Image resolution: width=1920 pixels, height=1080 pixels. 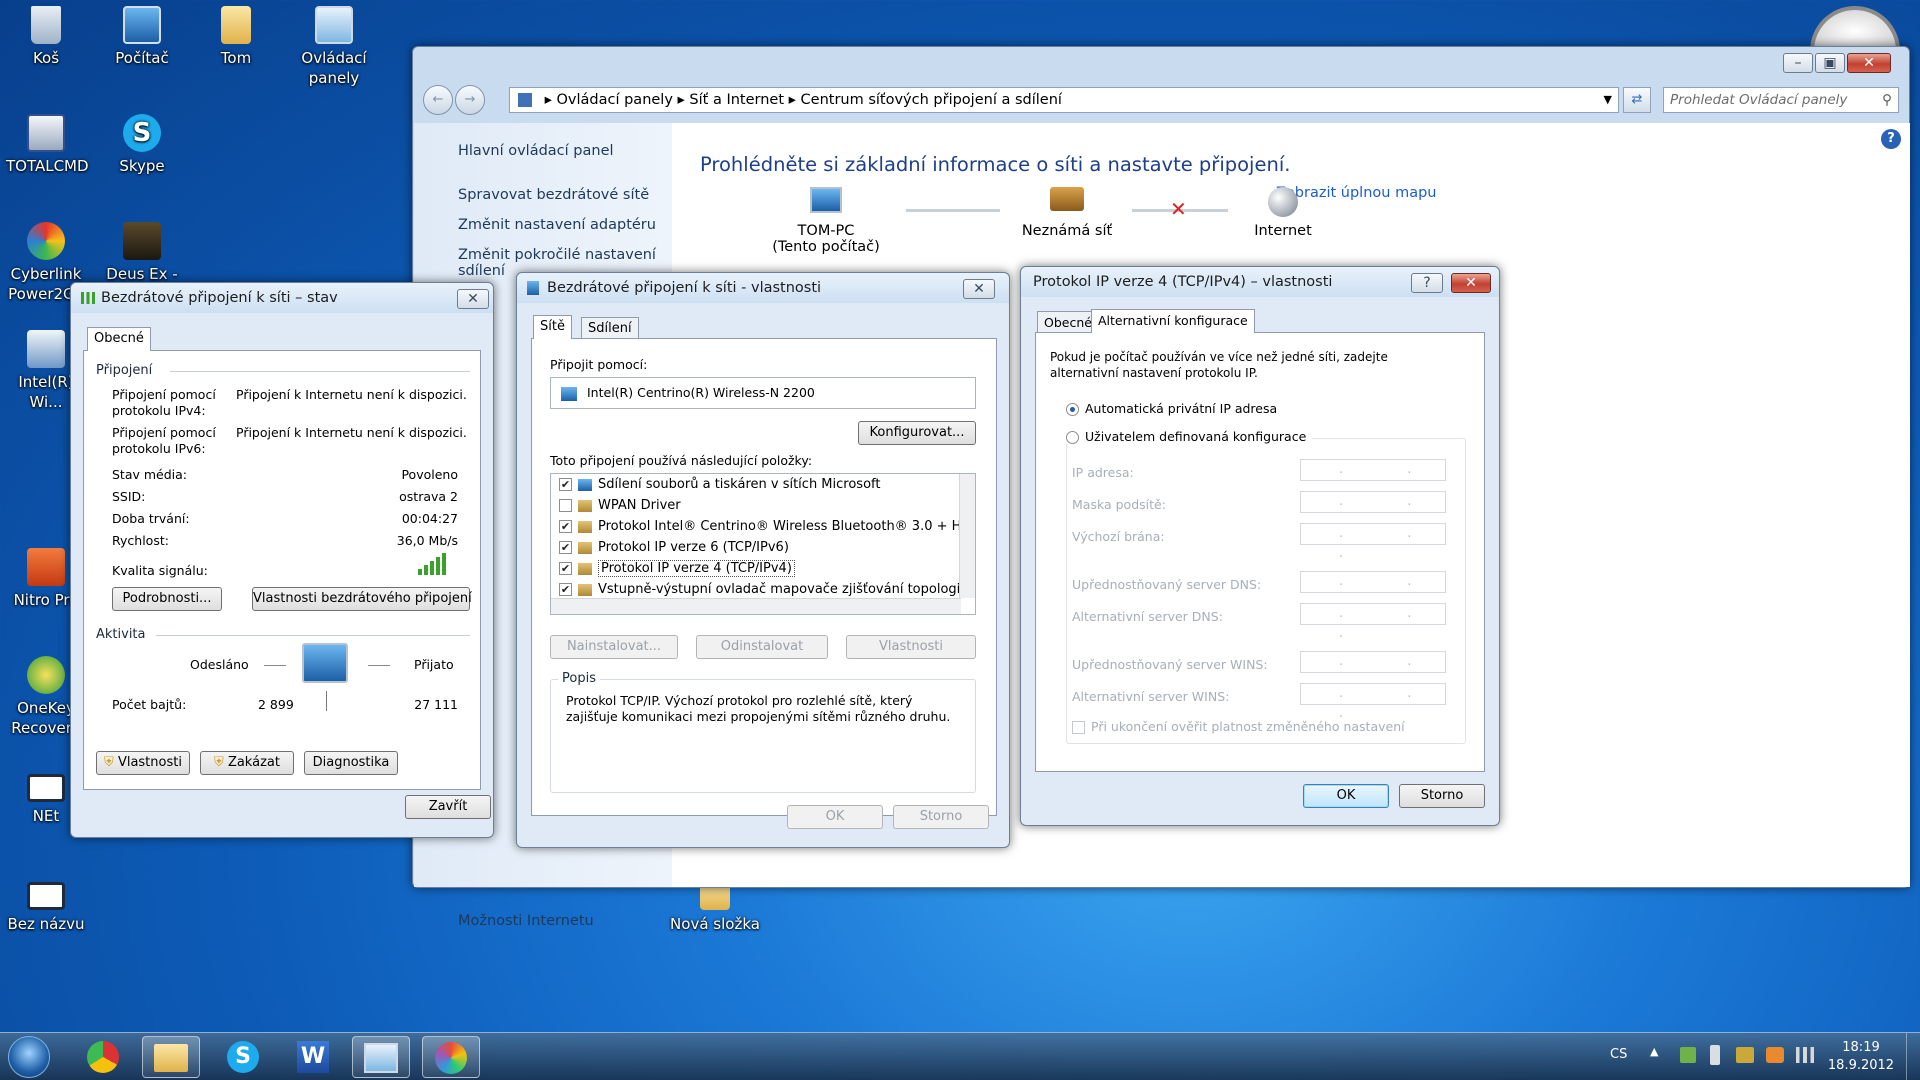 I want to click on tray-network-icon, so click(x=1688, y=1055).